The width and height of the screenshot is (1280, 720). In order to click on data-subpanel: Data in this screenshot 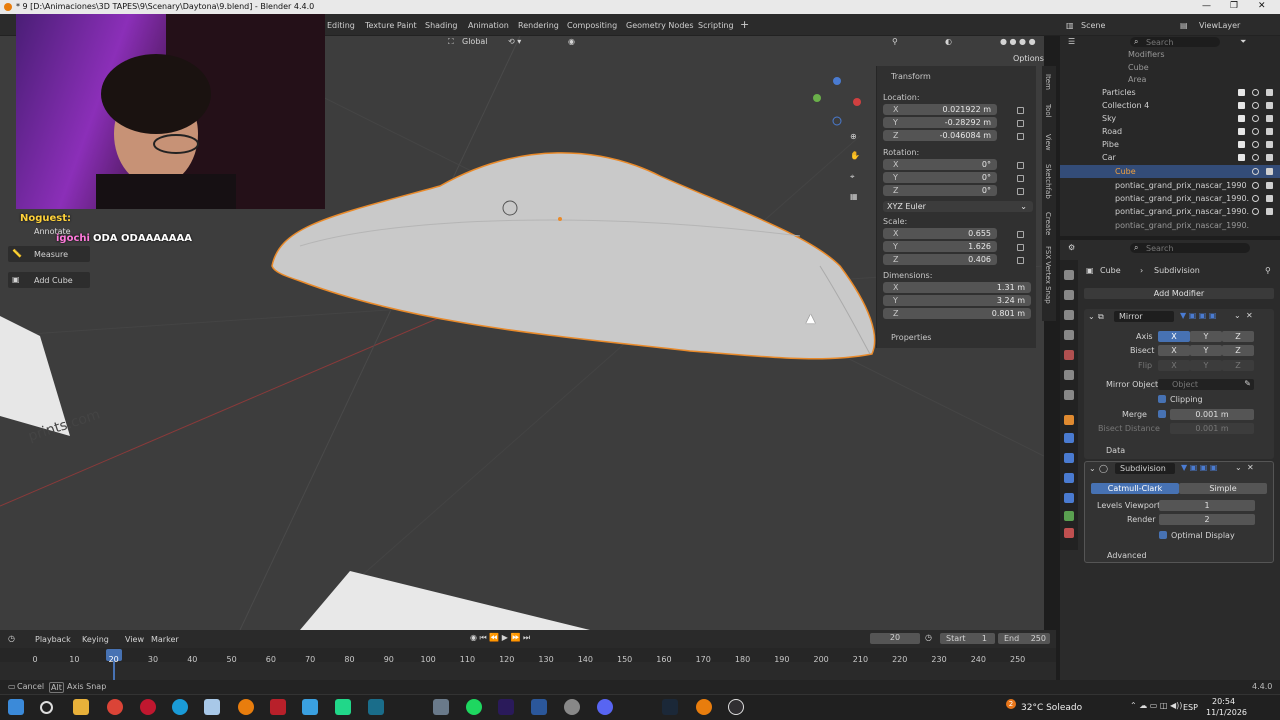, I will do `click(1115, 450)`.